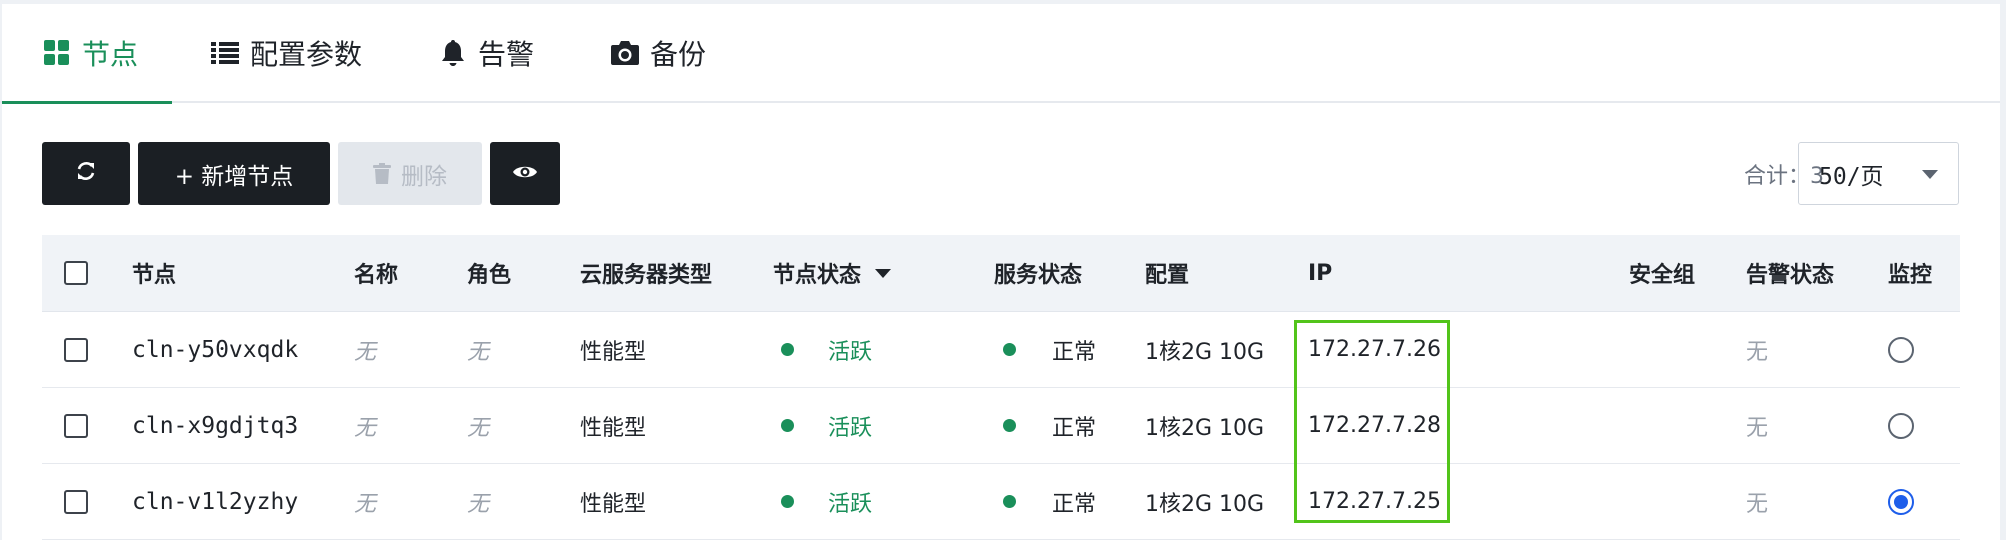 This screenshot has width=2006, height=540. Describe the element at coordinates (1038, 275) in the screenshot. I see `col-service-status: 服务状态` at that location.